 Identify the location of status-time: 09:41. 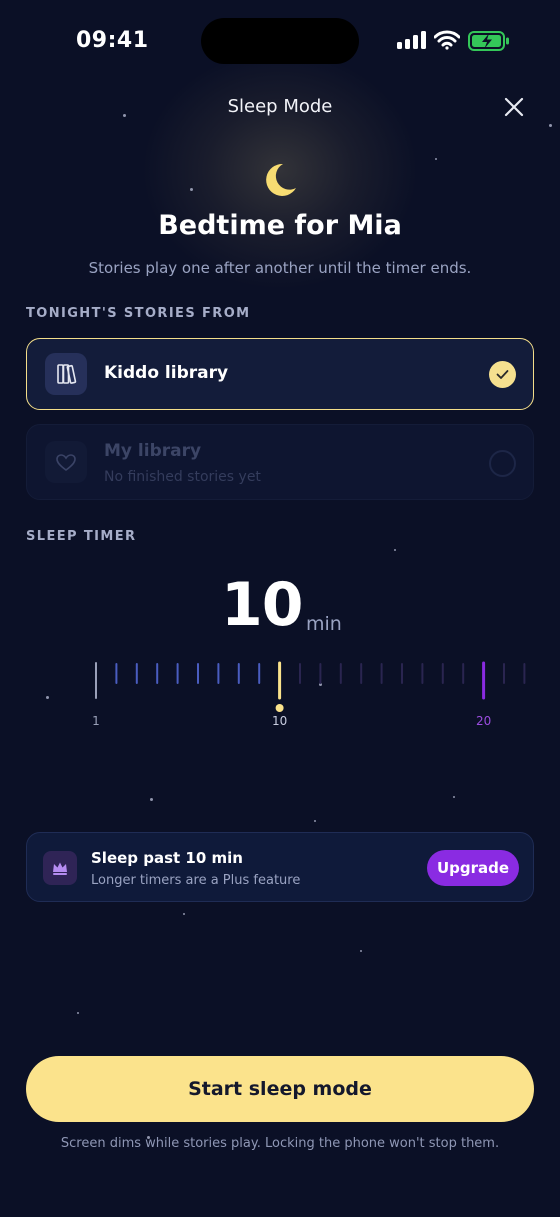
(112, 40).